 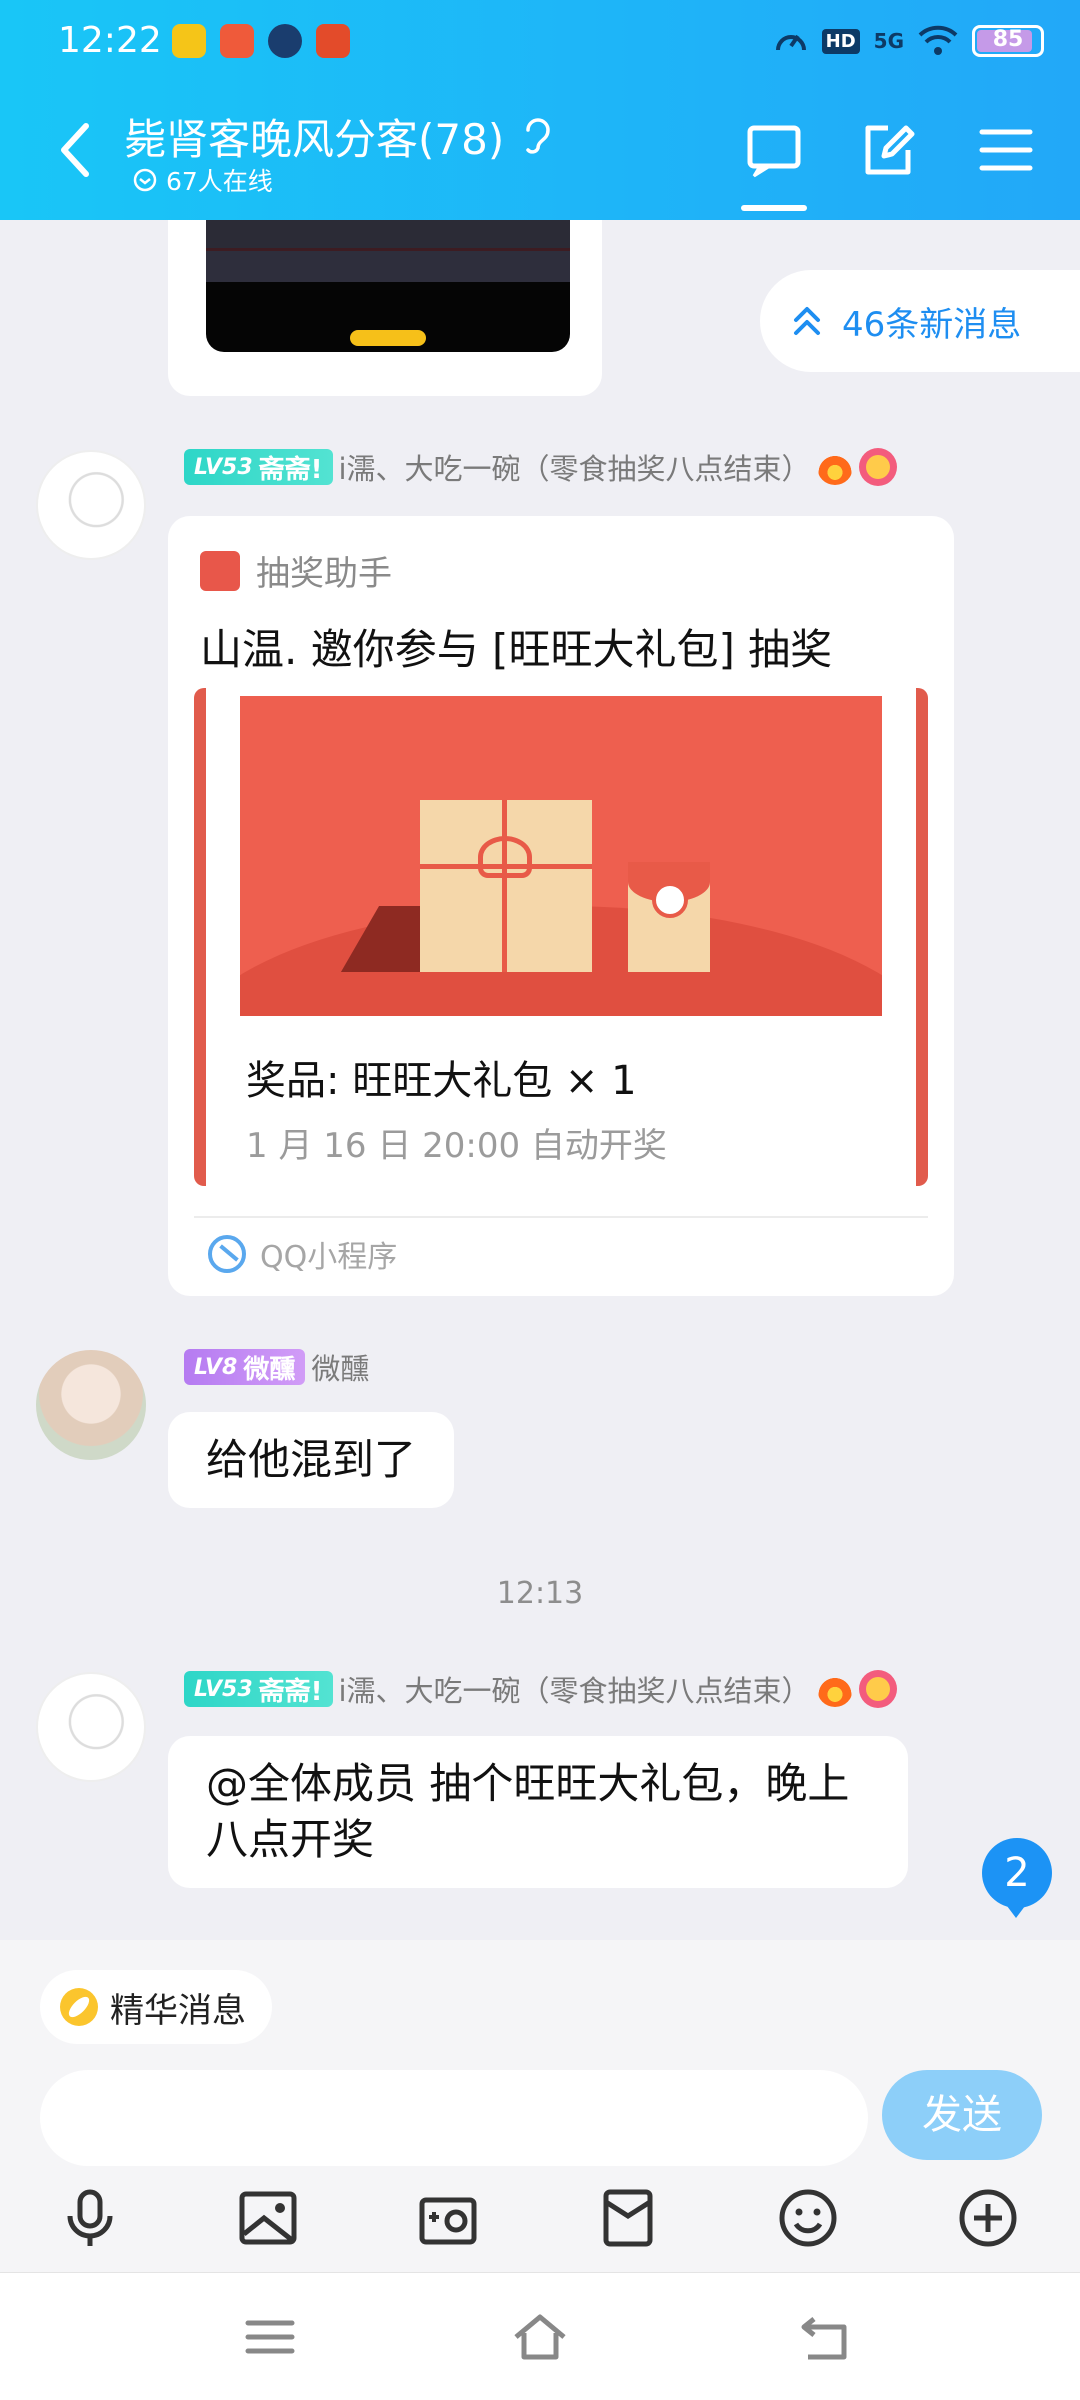 I want to click on envelope-icon, so click(x=669, y=917).